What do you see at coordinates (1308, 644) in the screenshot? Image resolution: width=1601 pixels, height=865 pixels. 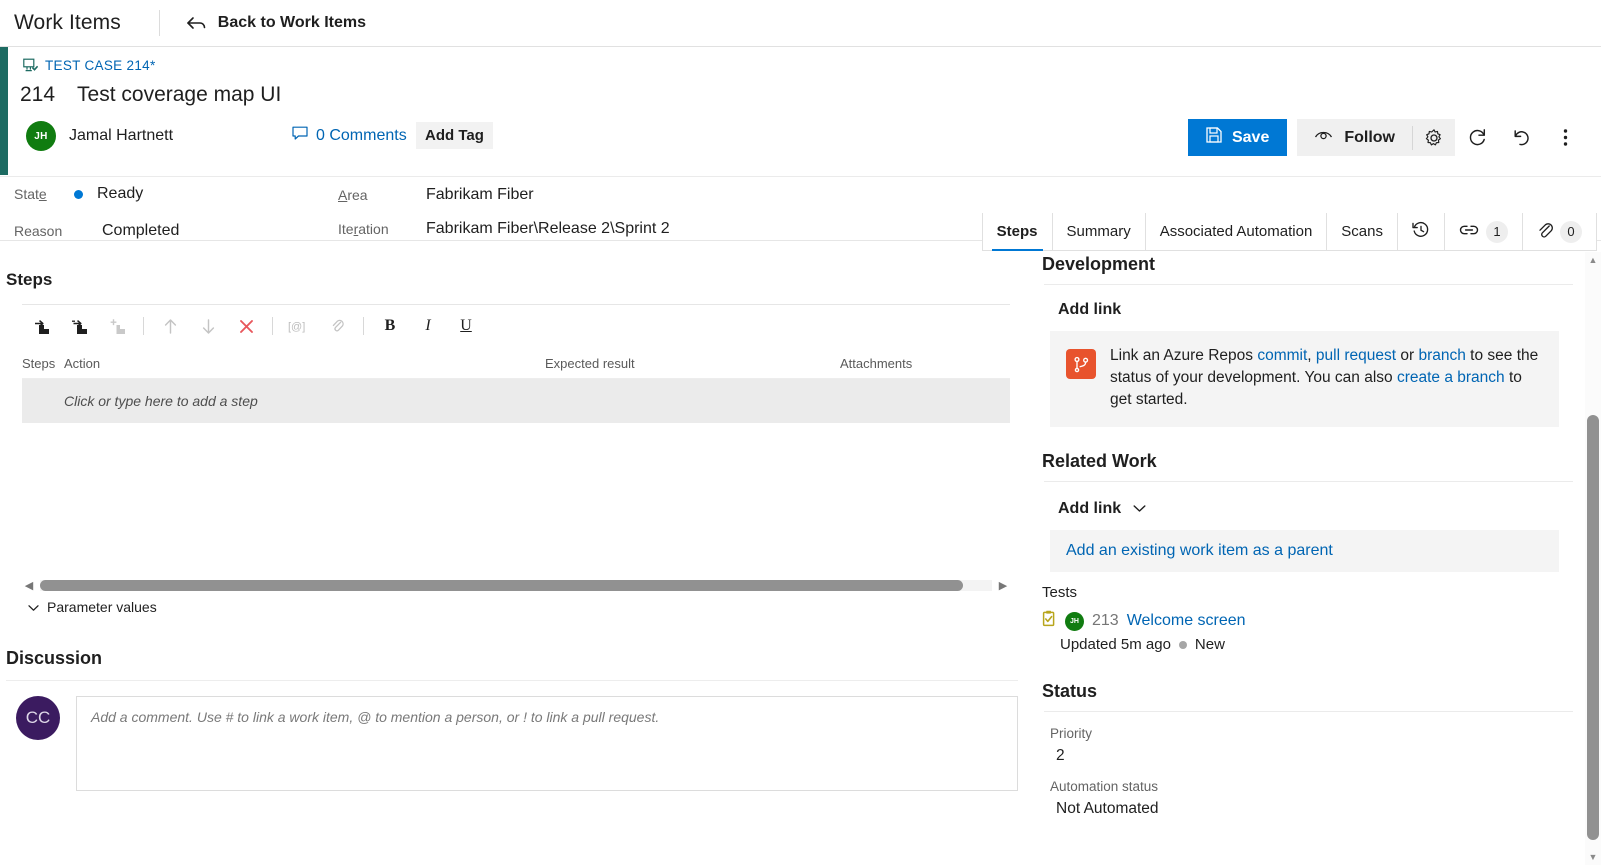 I see `related-work-item-meta: Updated 5m ago New` at bounding box center [1308, 644].